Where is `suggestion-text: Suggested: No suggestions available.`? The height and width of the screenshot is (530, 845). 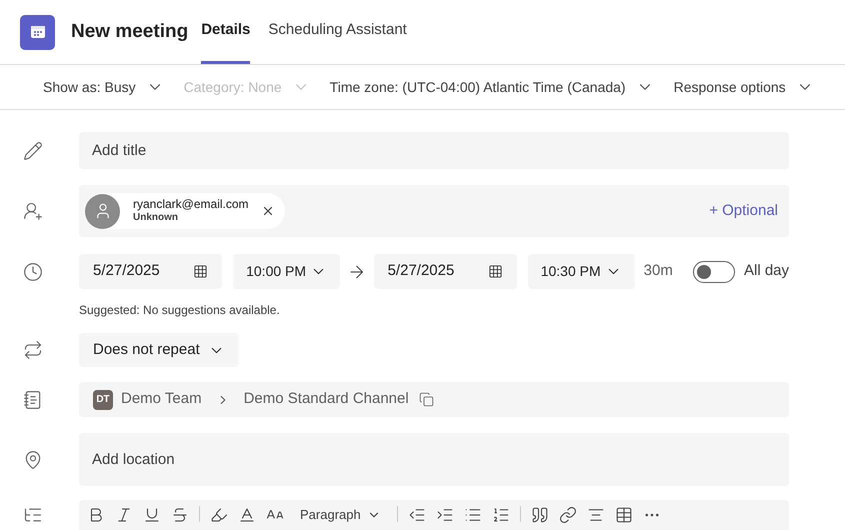 suggestion-text: Suggested: No suggestions available. is located at coordinates (180, 310).